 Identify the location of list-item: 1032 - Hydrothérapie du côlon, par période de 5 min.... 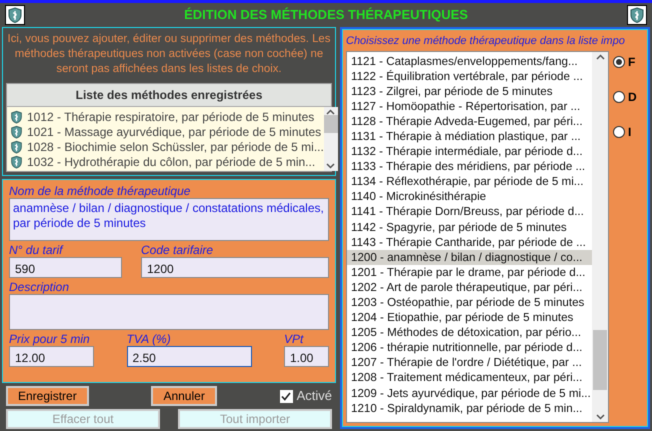
(165, 161).